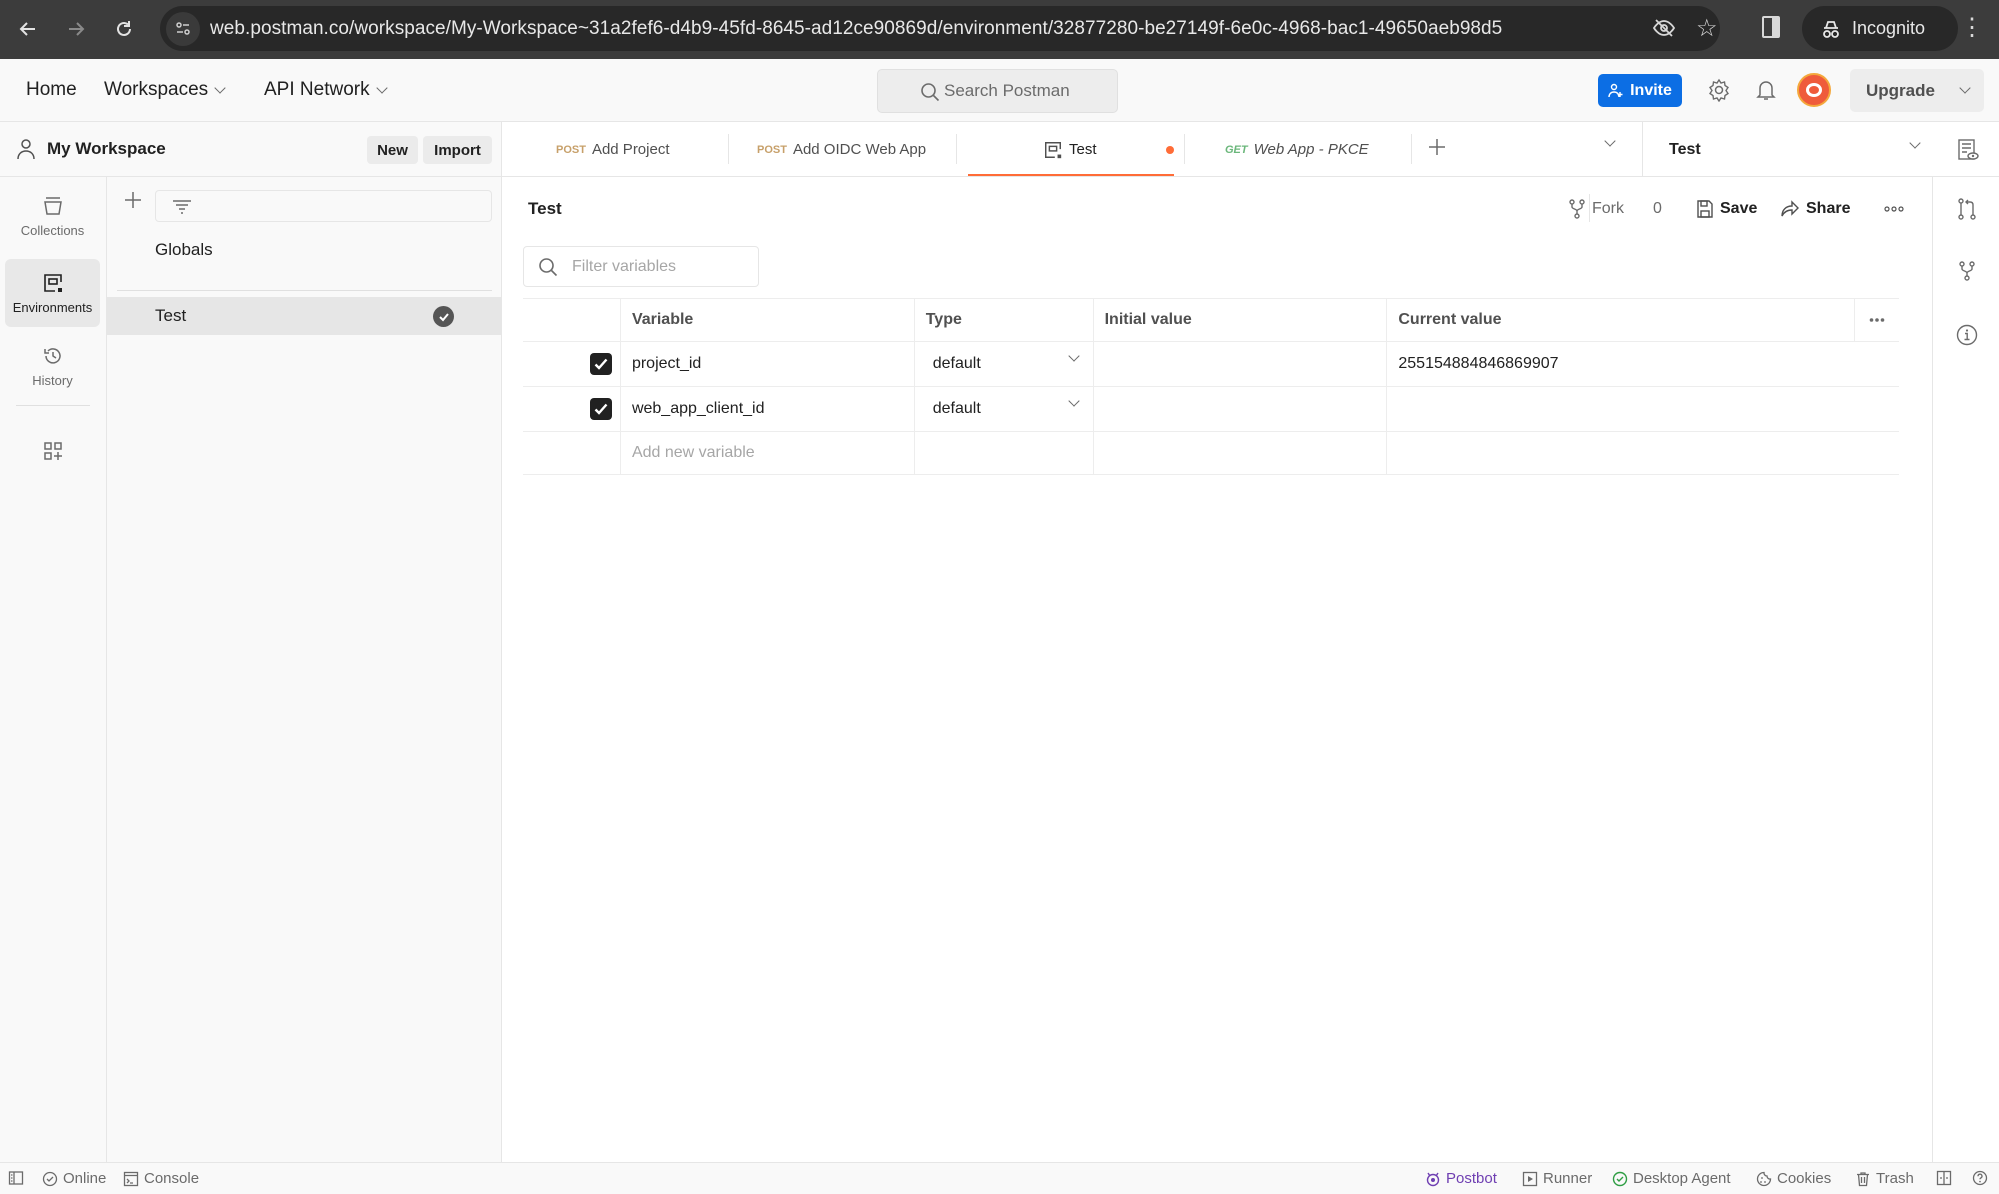 This screenshot has width=1999, height=1194. What do you see at coordinates (304, 250) in the screenshot?
I see `environment-item-globals: Globals` at bounding box center [304, 250].